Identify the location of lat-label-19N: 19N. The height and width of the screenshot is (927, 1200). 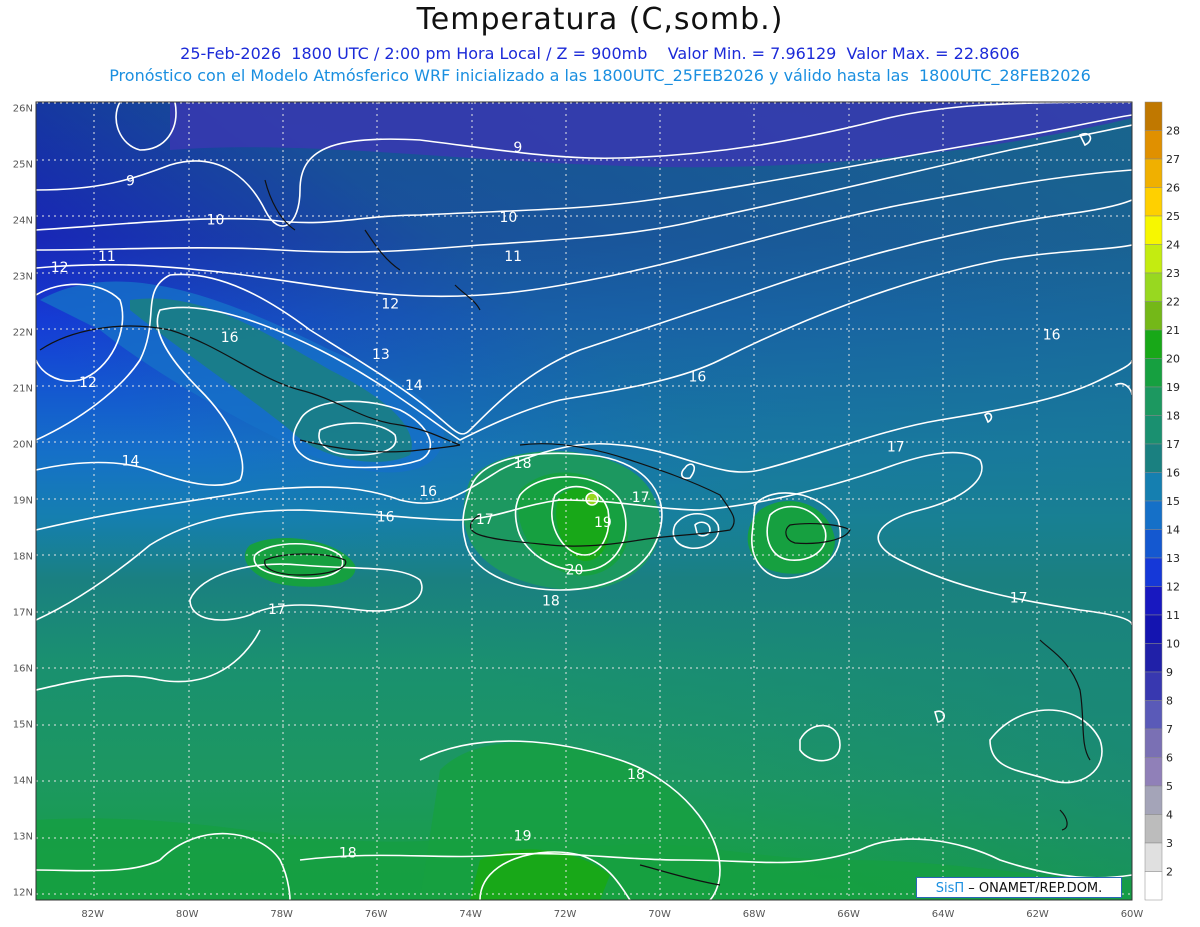
(23, 501).